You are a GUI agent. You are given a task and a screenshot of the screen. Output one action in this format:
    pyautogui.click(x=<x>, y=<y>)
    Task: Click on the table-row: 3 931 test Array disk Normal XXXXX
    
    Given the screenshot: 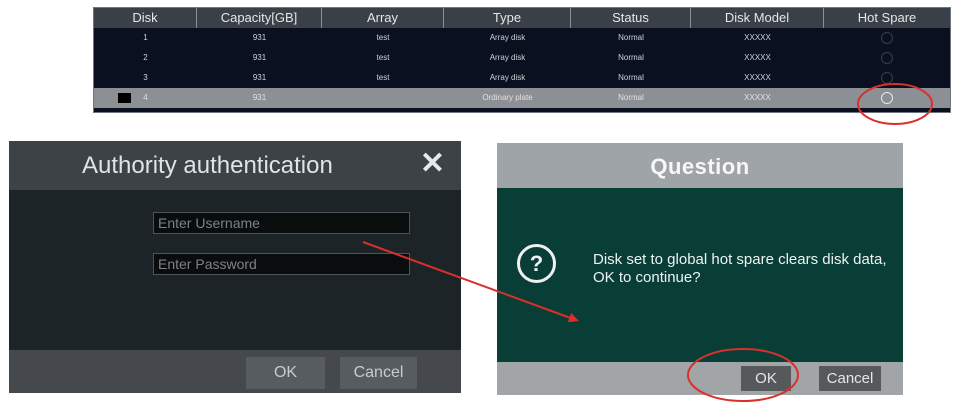 What is the action you would take?
    pyautogui.click(x=522, y=78)
    